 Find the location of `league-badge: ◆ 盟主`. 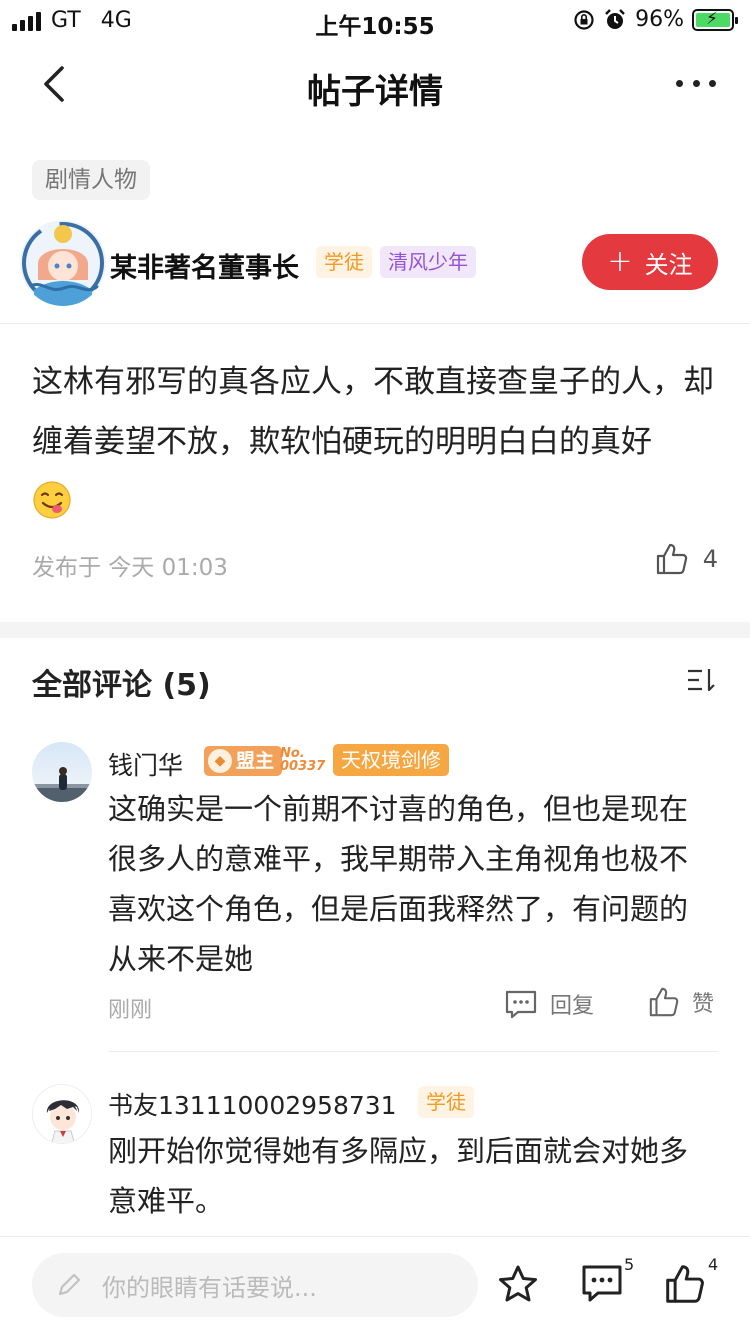

league-badge: ◆ 盟主 is located at coordinates (243, 761).